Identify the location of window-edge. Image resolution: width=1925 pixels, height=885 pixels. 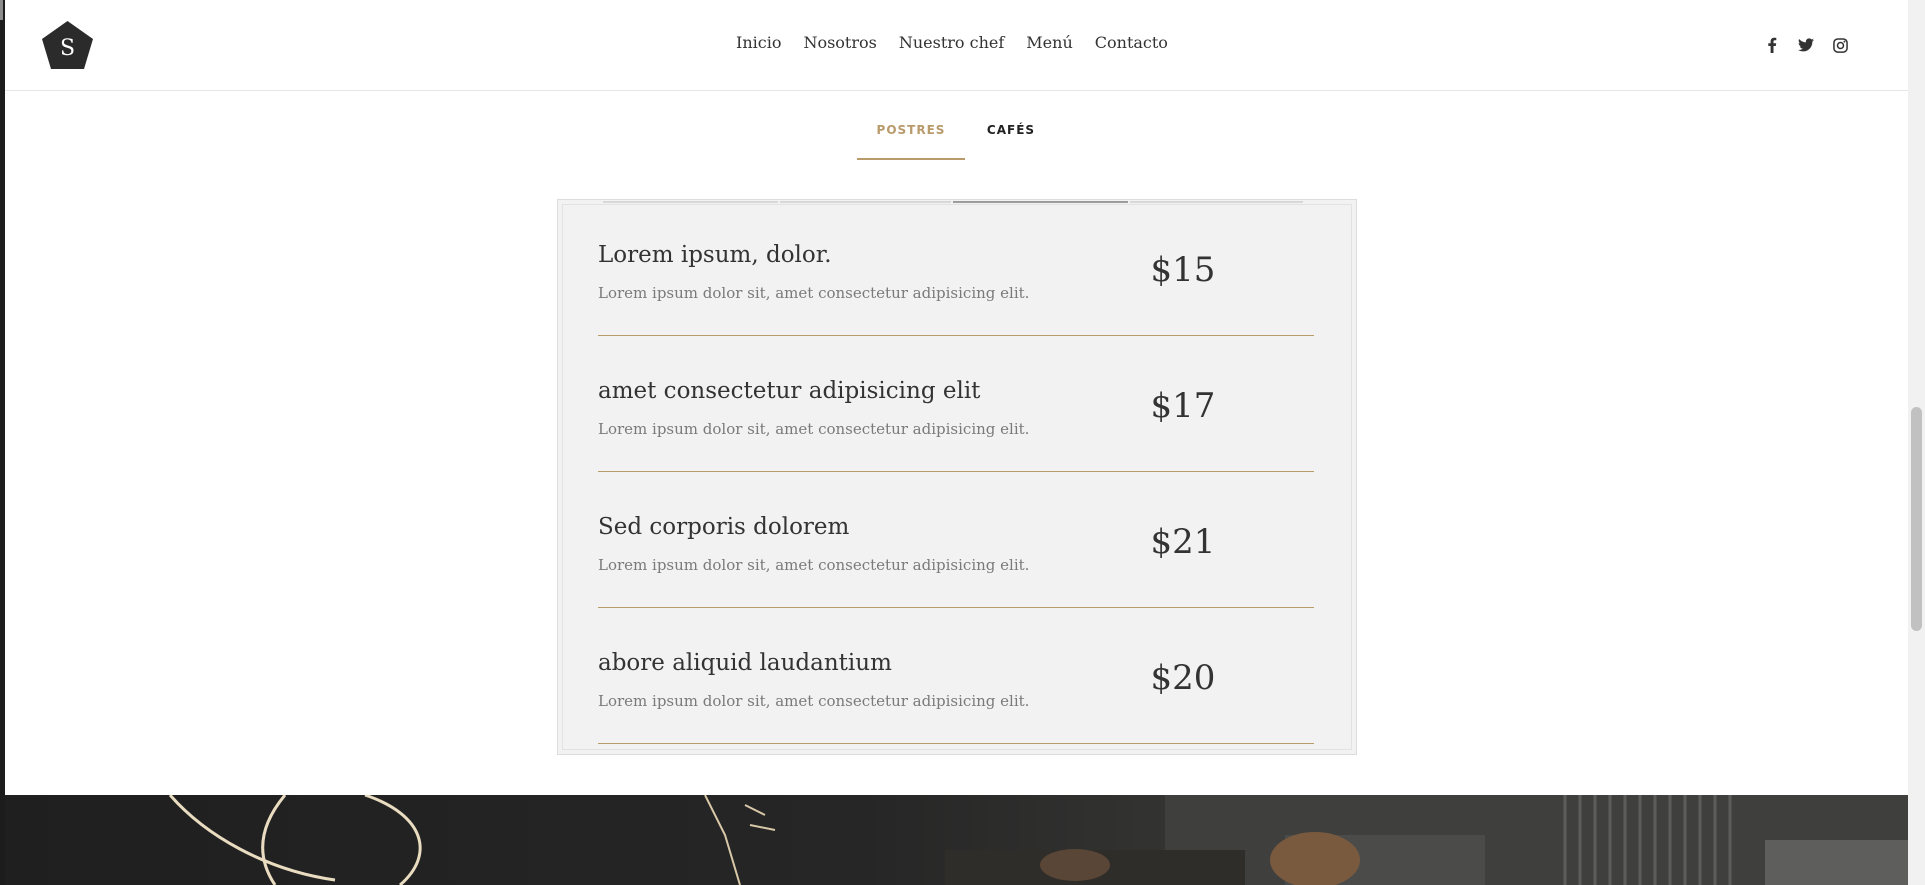
(2, 442).